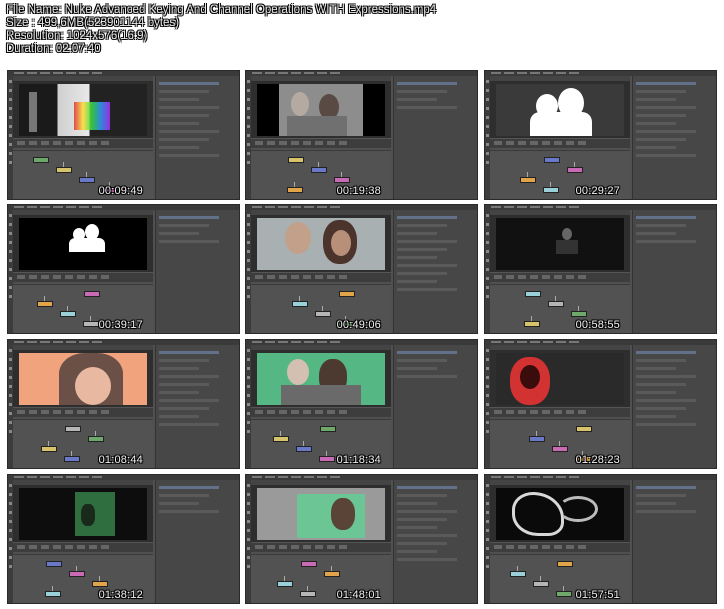 Image resolution: width=724 pixels, height=609 pixels. I want to click on video-thumbnail: 00:49:06, so click(361, 269).